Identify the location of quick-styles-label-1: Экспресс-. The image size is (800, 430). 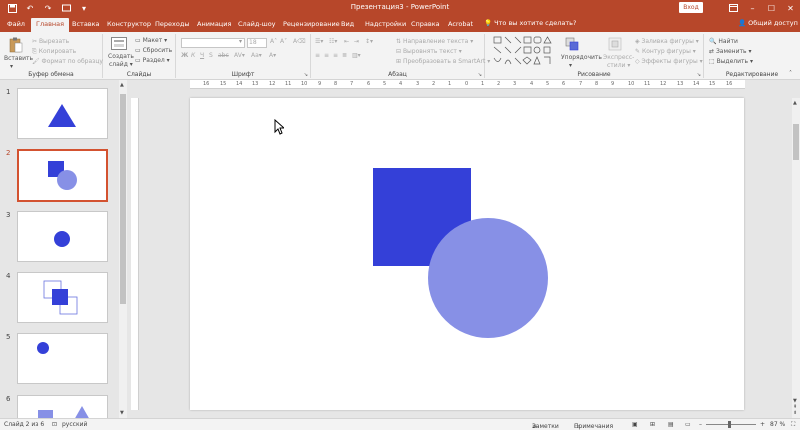
(618, 57).